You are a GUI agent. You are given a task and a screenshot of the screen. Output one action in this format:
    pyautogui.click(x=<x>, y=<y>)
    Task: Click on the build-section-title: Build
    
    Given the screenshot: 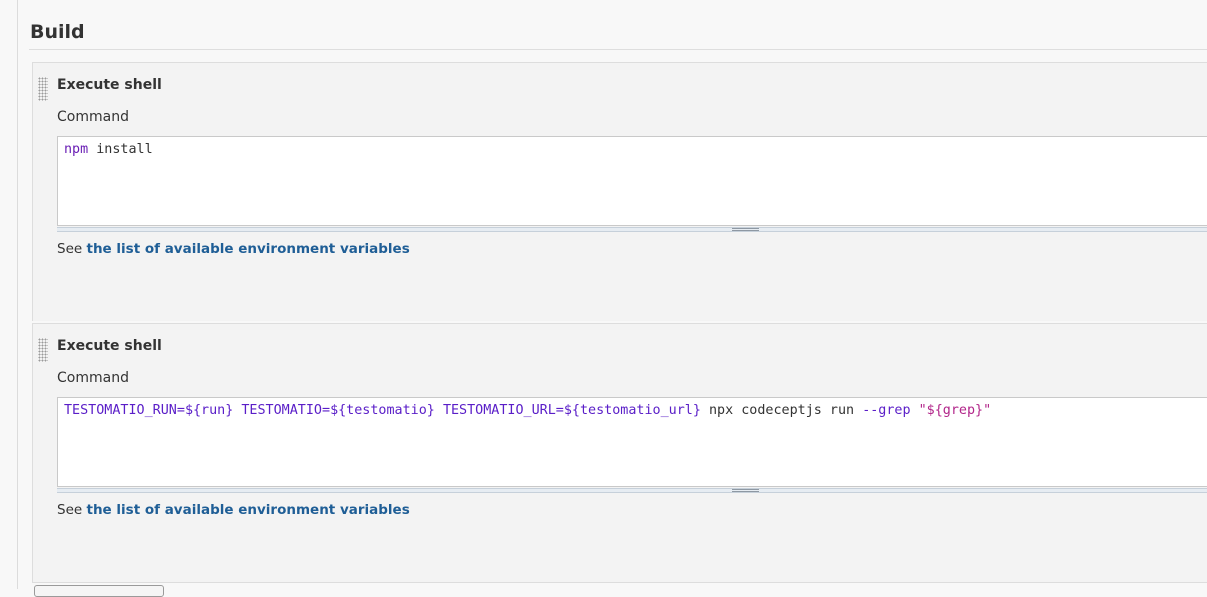 What is the action you would take?
    pyautogui.click(x=57, y=32)
    